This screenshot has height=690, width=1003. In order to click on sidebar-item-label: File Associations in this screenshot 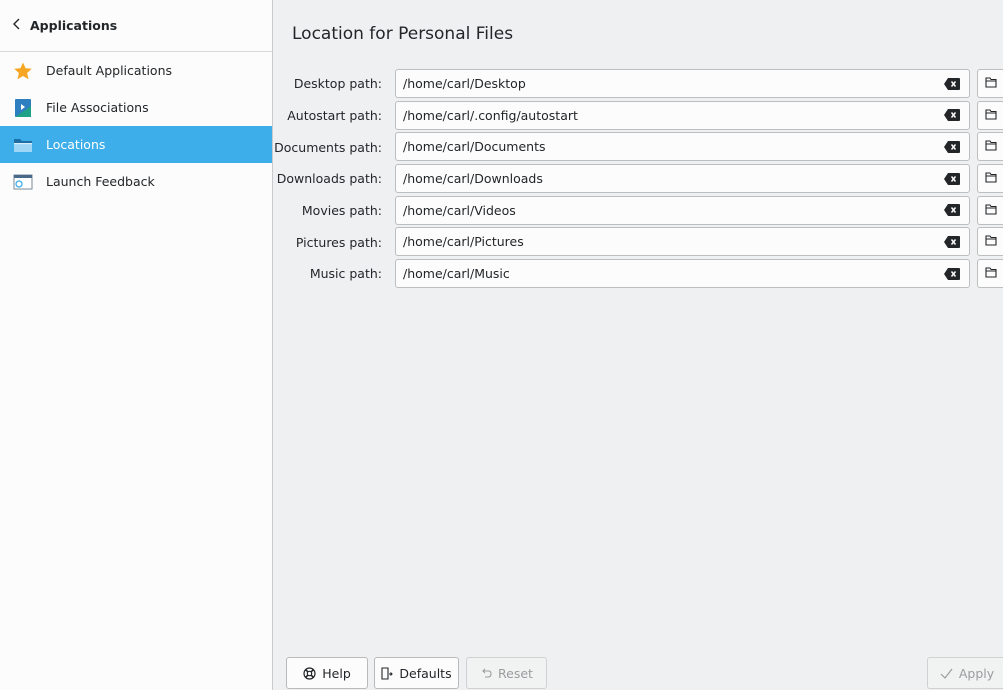, I will do `click(97, 107)`.